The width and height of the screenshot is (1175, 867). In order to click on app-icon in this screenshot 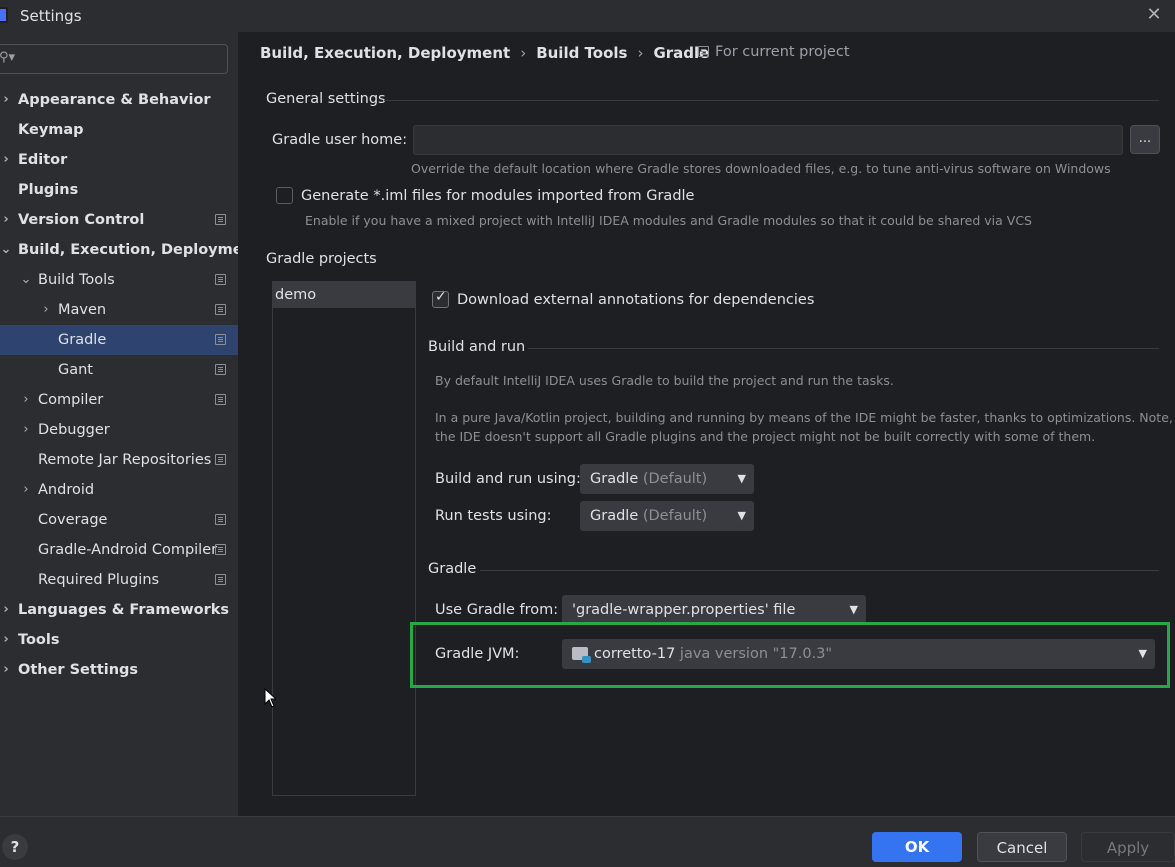, I will do `click(4, 15)`.